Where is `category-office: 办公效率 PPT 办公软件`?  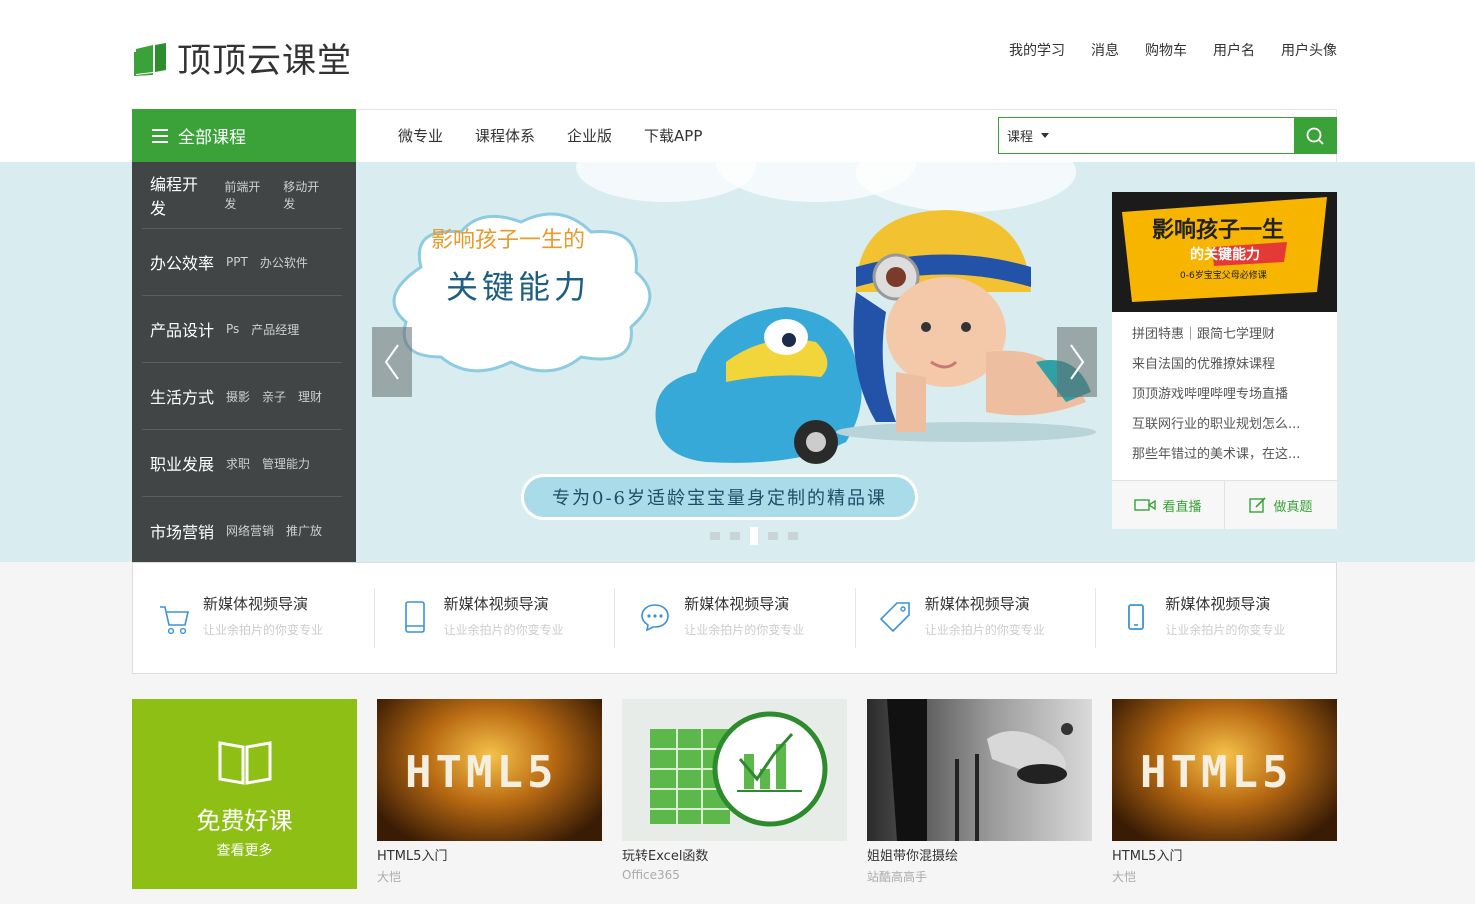 category-office: 办公效率 PPT 办公软件 is located at coordinates (242, 262).